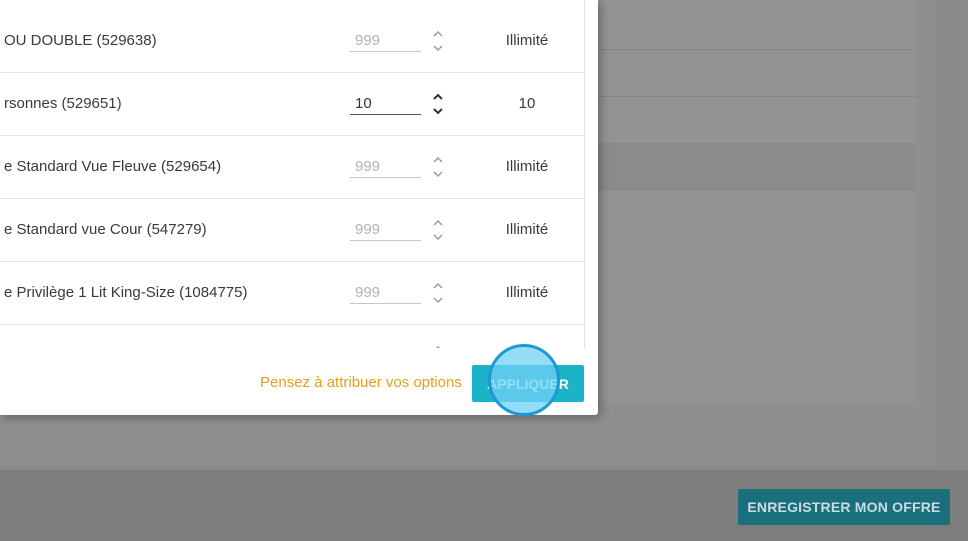 The image size is (968, 541). What do you see at coordinates (361, 382) in the screenshot?
I see `assign-options-hint: Pensez à attribuer vos options` at bounding box center [361, 382].